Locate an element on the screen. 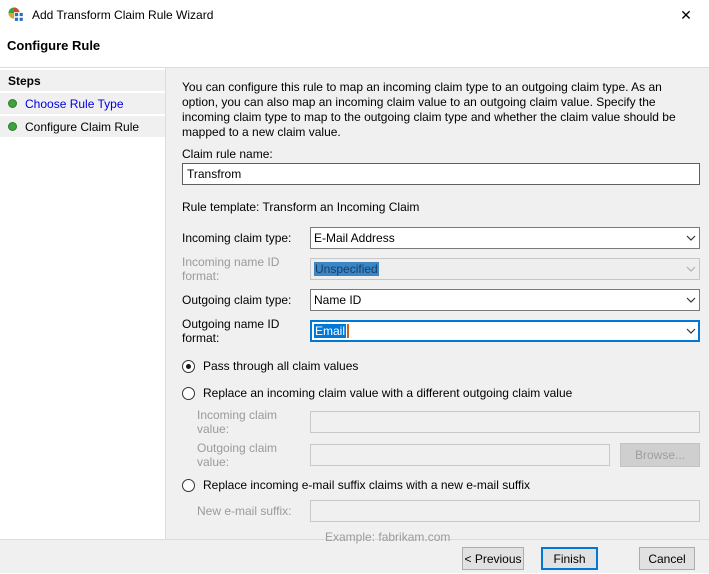  claim-rule-name-input is located at coordinates (441, 174).